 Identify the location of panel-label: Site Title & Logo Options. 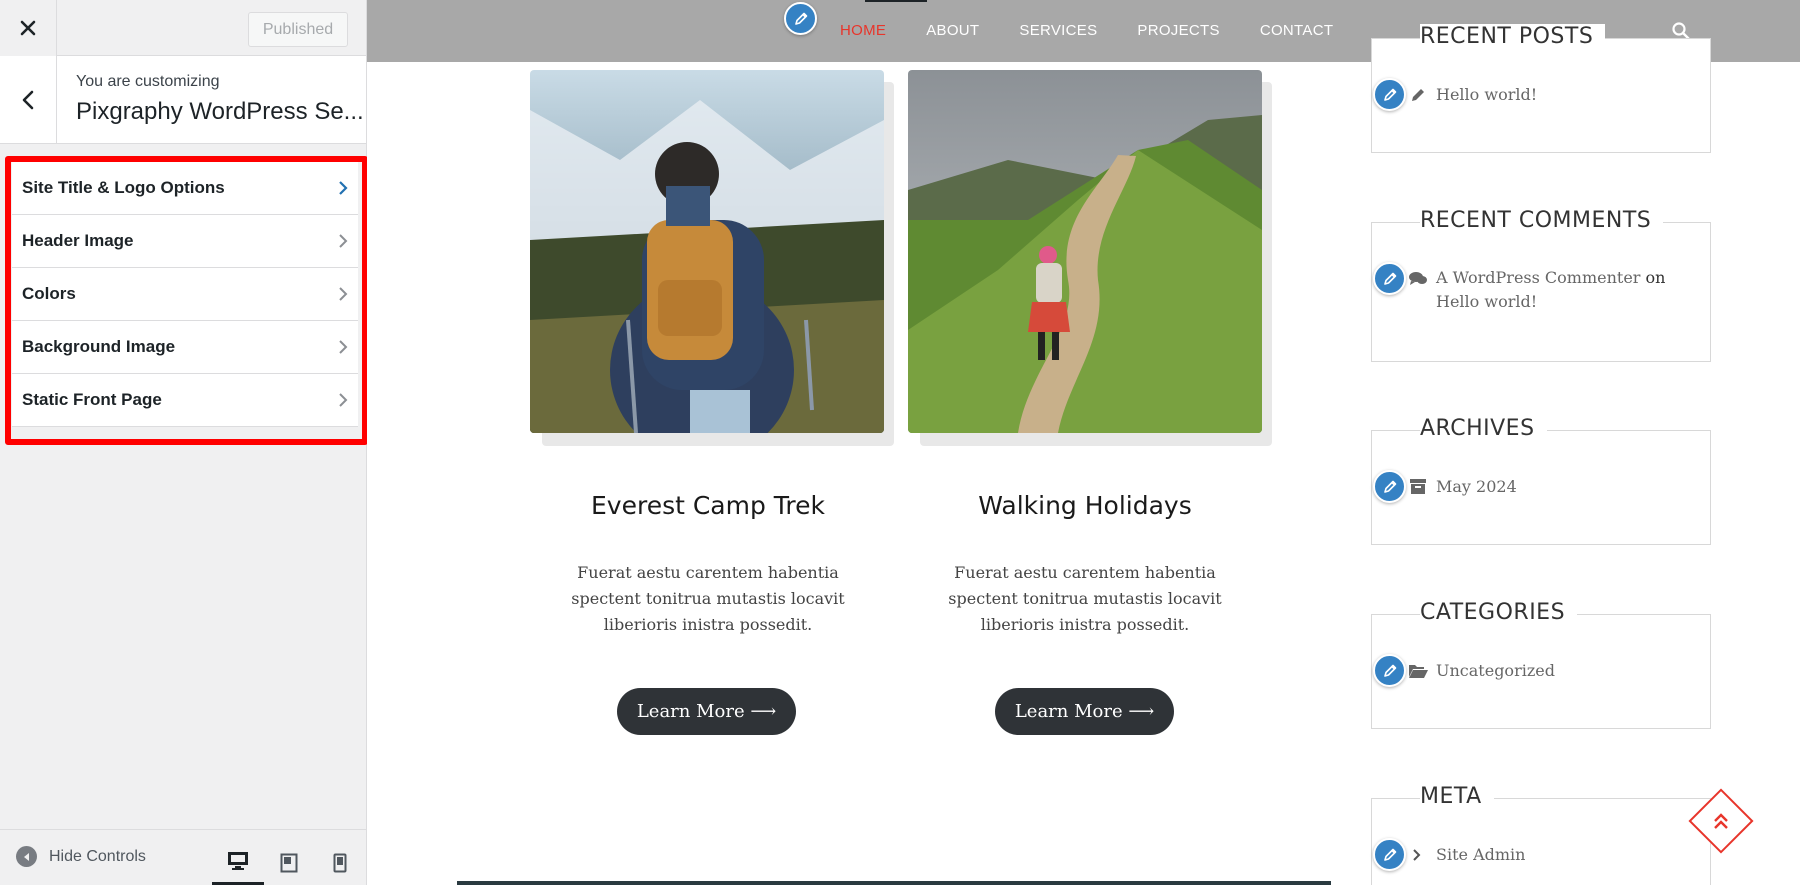
(123, 187).